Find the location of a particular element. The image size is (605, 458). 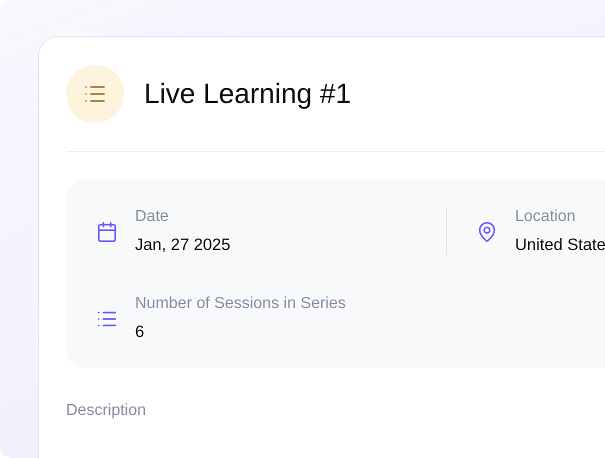

calendar-icon is located at coordinates (107, 231).